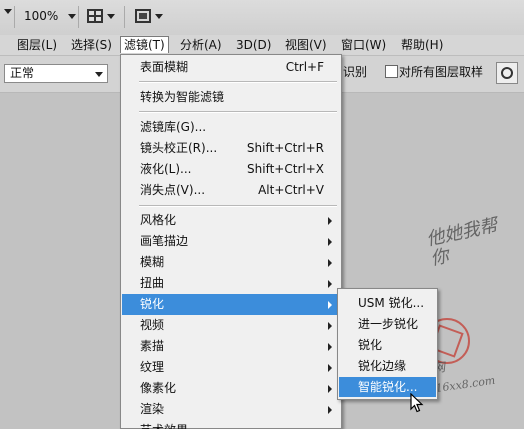 This screenshot has width=524, height=429. Describe the element at coordinates (144, 44) in the screenshot. I see `menu-filter: 滤镜(T)` at that location.